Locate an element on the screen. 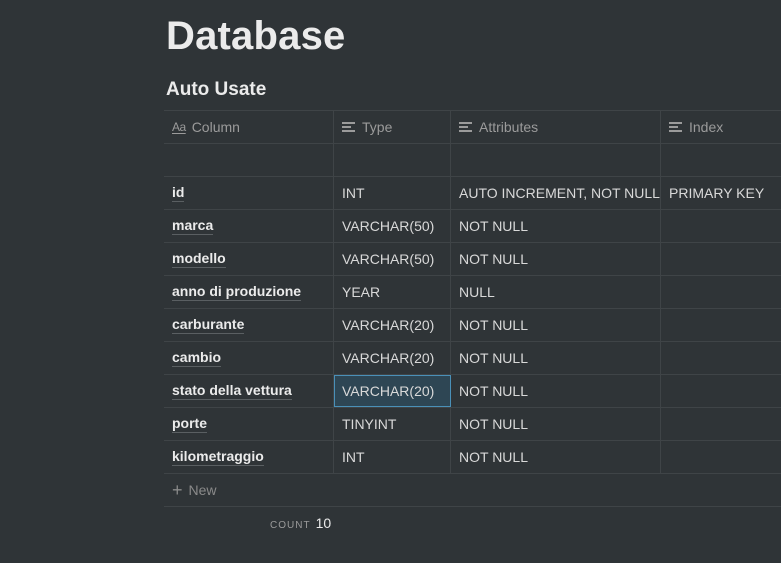  cell-attributes: AUTO INCREMENT, NOT NULL is located at coordinates (556, 193).